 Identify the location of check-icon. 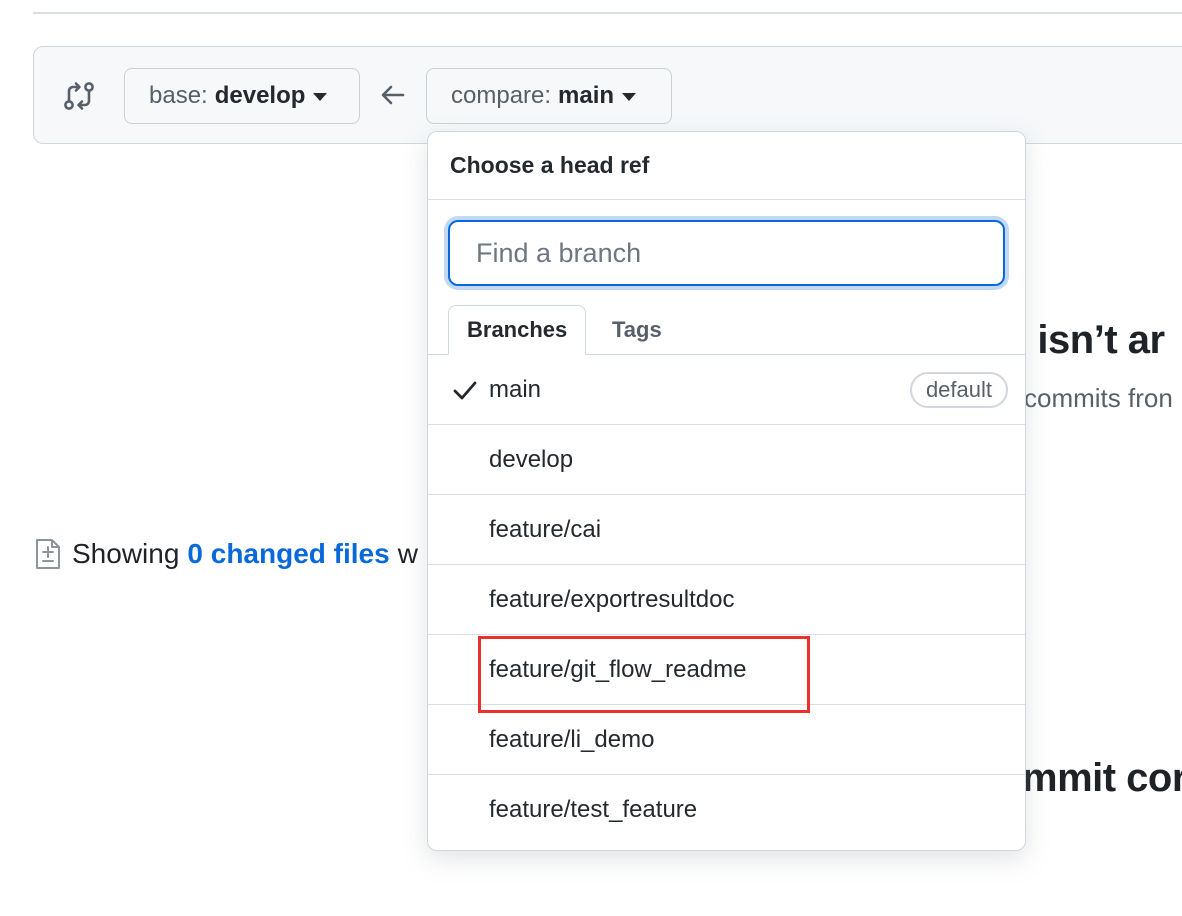
(465, 390).